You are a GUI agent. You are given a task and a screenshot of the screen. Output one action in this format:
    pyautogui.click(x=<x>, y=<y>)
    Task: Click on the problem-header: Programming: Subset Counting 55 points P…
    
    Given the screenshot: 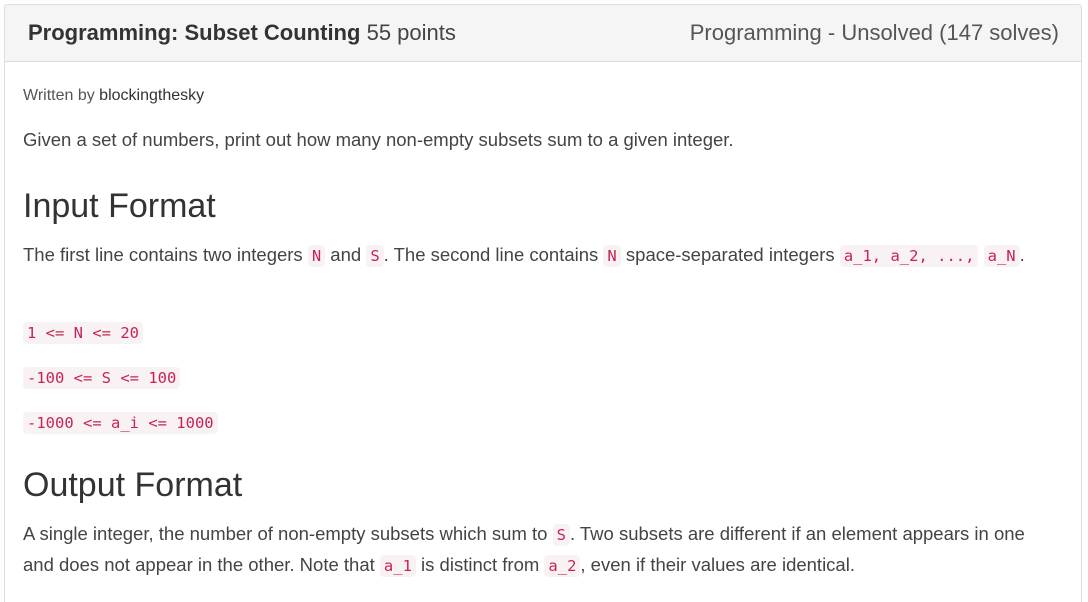 What is the action you would take?
    pyautogui.click(x=543, y=33)
    